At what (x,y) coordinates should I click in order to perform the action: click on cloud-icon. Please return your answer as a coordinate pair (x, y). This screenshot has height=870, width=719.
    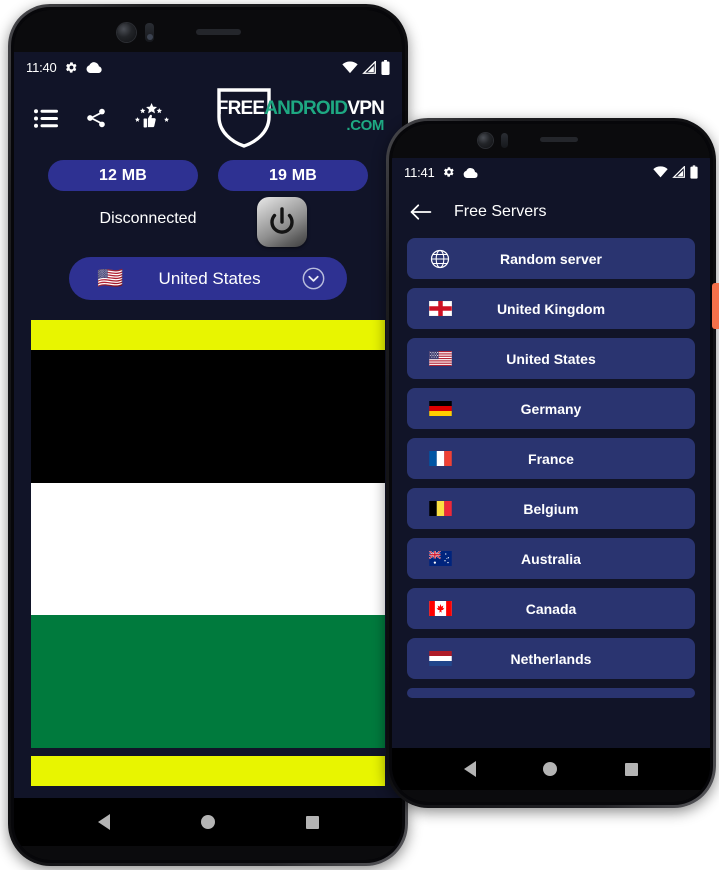
    Looking at the image, I should click on (470, 172).